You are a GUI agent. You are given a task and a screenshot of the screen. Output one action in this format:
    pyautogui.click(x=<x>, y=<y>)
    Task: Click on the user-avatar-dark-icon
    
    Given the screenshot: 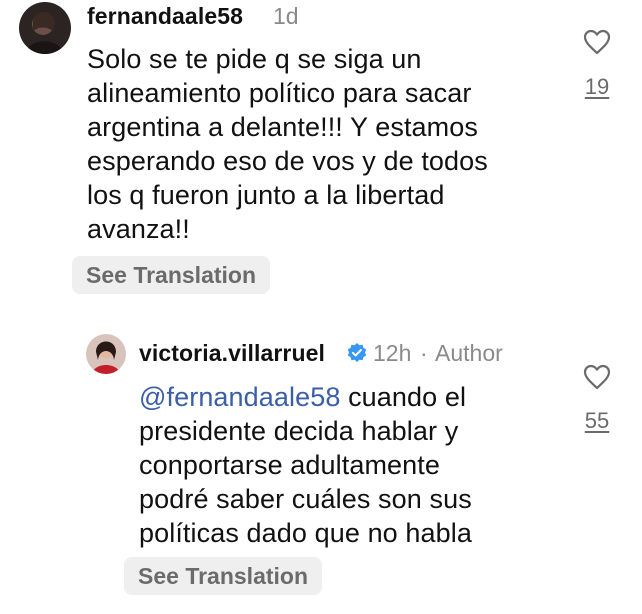 What is the action you would take?
    pyautogui.click(x=45, y=28)
    